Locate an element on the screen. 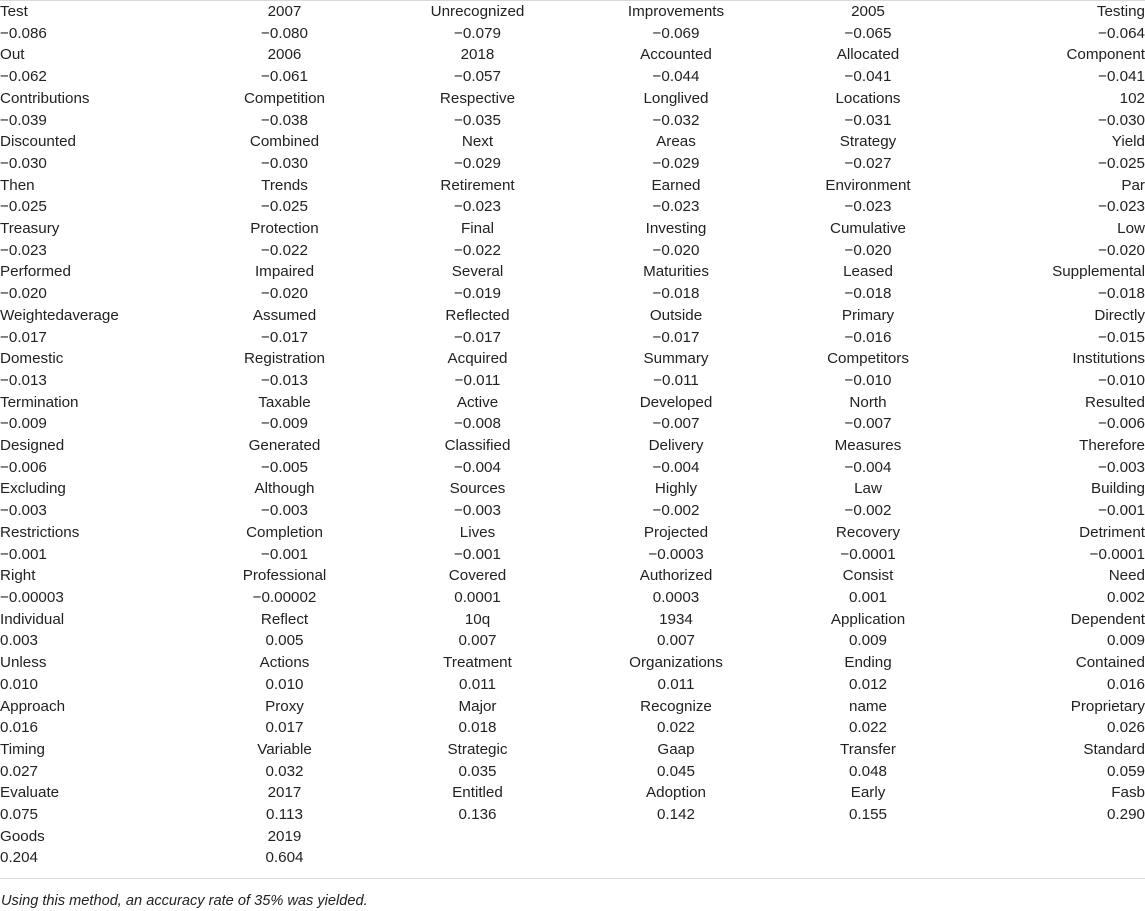  table-cell: Law is located at coordinates (868, 489).